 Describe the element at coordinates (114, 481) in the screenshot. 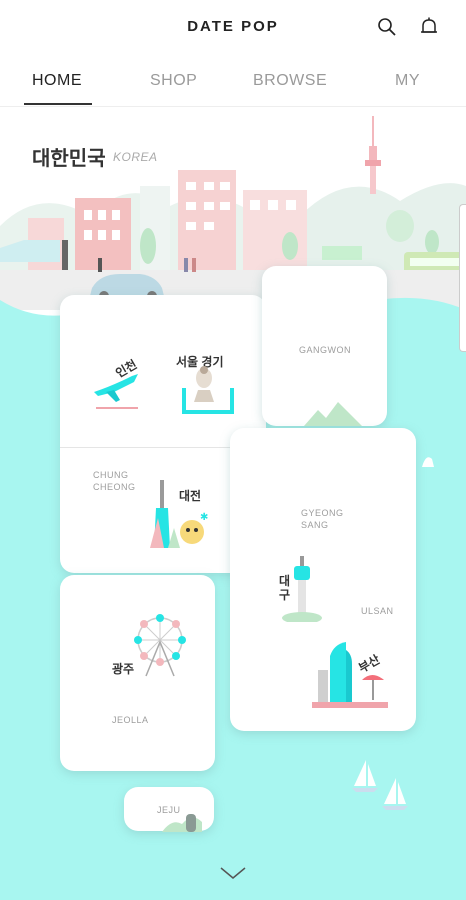

I see `chungcheong-label: CHUNG CHEONG` at that location.